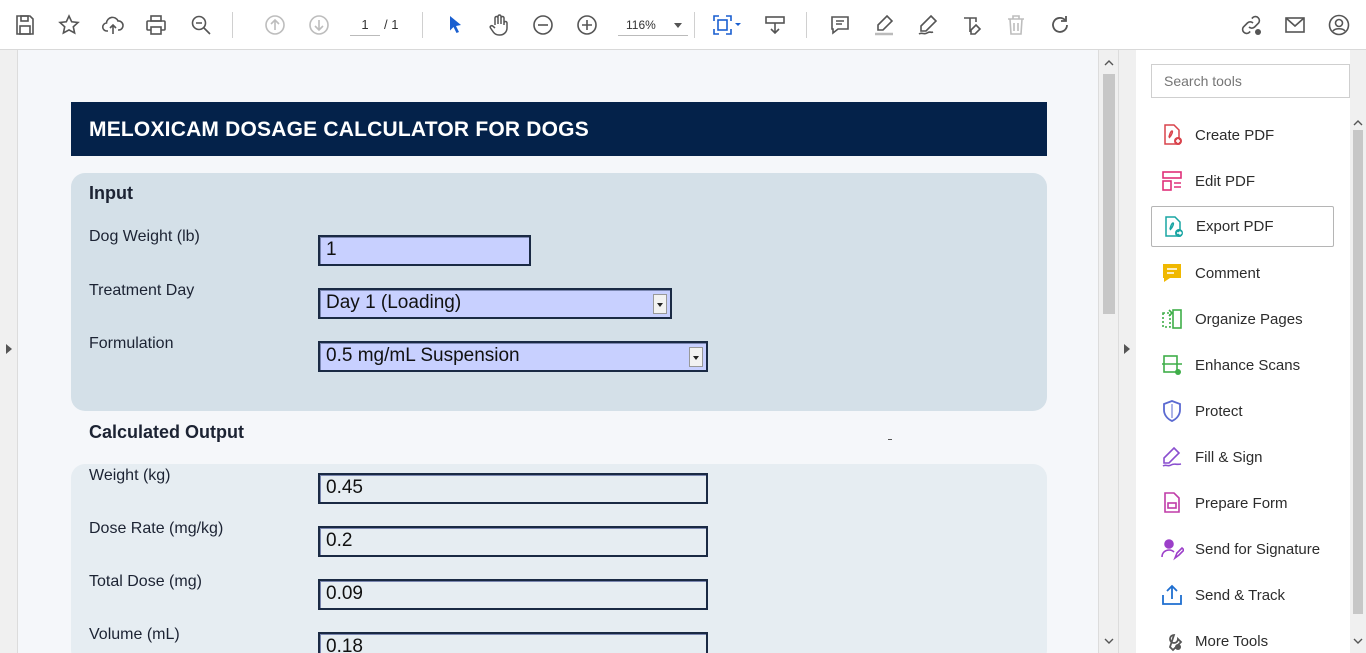  Describe the element at coordinates (156, 25) in the screenshot. I see `print-icon` at that location.